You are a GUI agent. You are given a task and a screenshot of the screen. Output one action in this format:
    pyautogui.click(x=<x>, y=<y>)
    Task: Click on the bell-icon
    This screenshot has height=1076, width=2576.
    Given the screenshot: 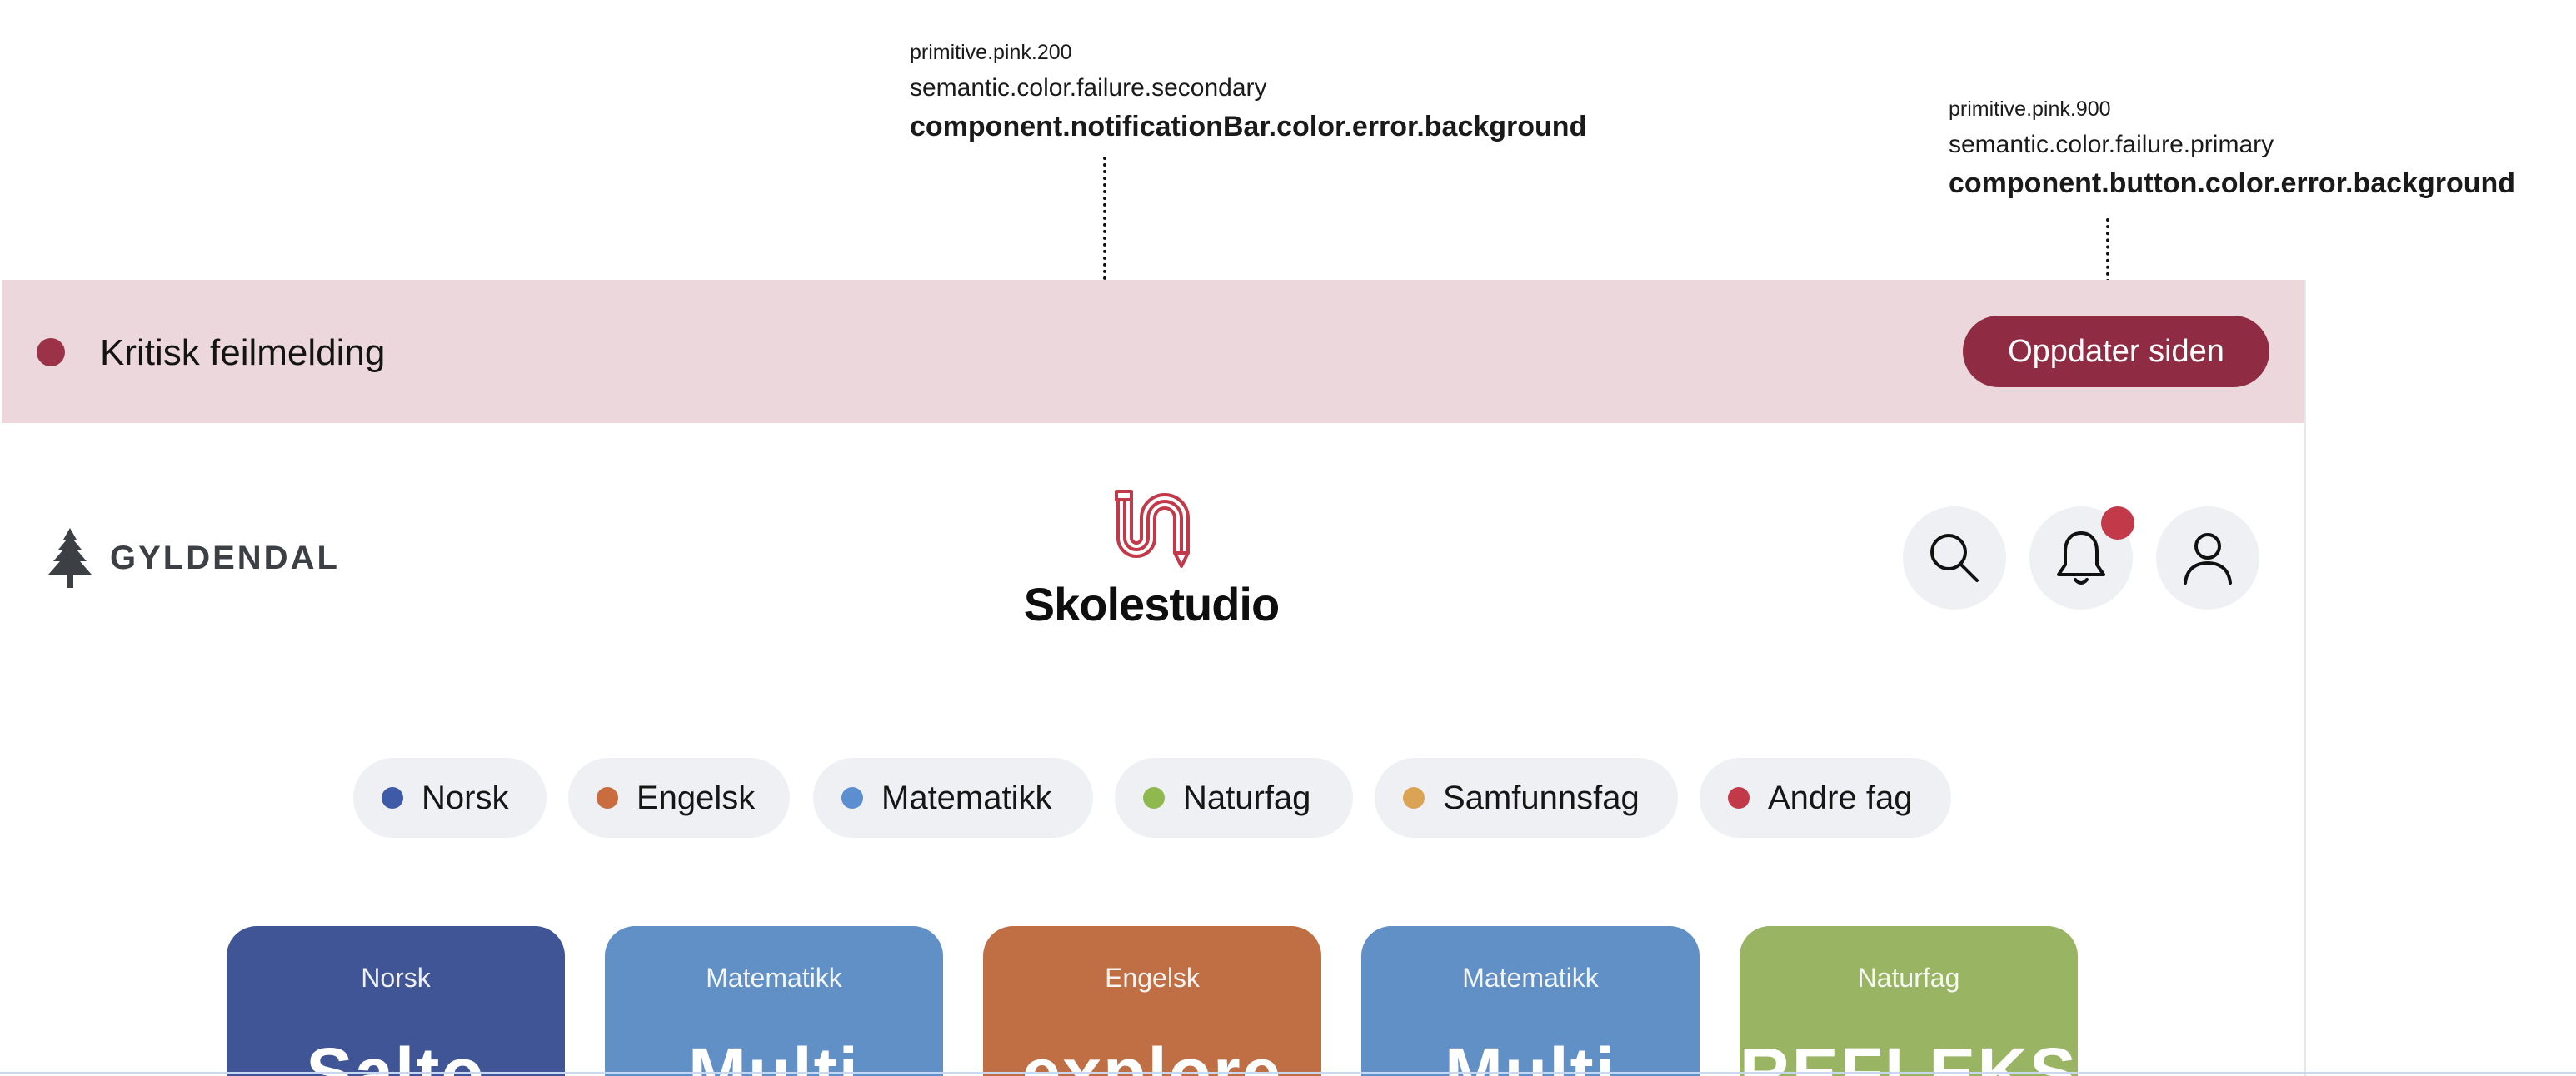 What is the action you would take?
    pyautogui.click(x=2081, y=558)
    